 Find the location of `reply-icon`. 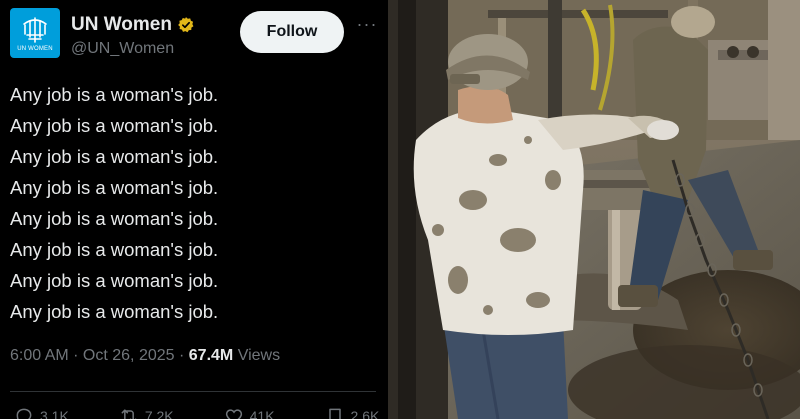

reply-icon is located at coordinates (24, 413).